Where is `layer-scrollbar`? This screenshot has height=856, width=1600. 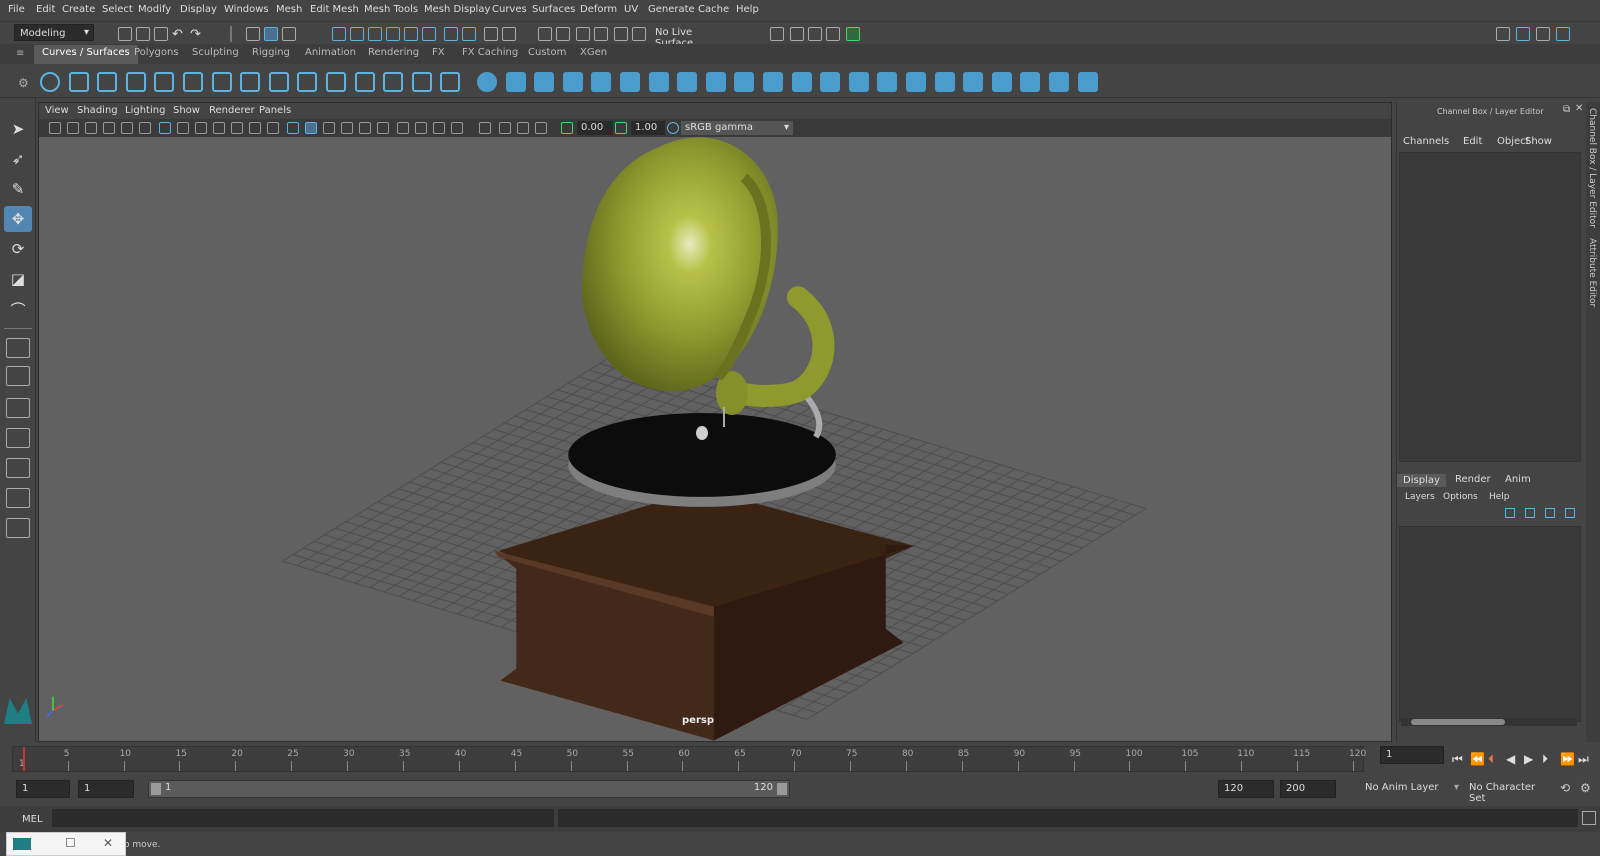
layer-scrollbar is located at coordinates (1489, 722).